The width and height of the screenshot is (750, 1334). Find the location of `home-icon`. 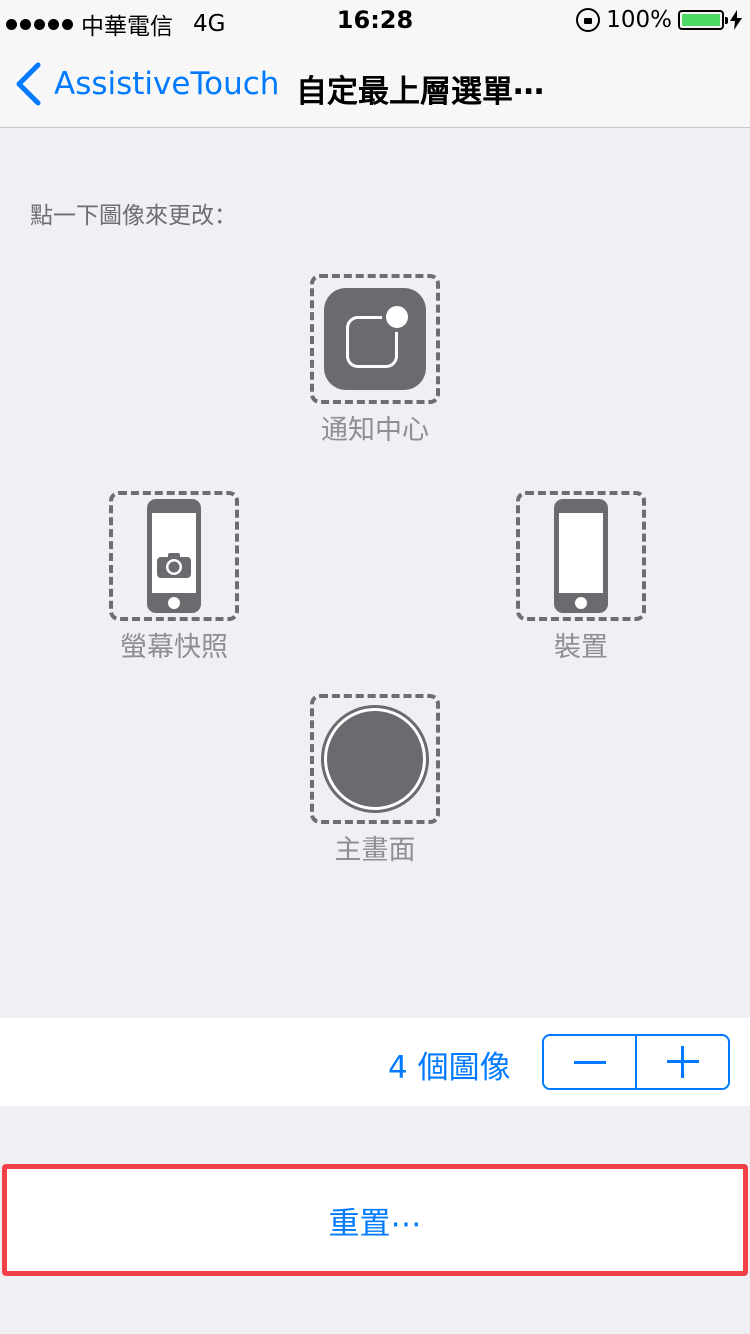

home-icon is located at coordinates (375, 759).